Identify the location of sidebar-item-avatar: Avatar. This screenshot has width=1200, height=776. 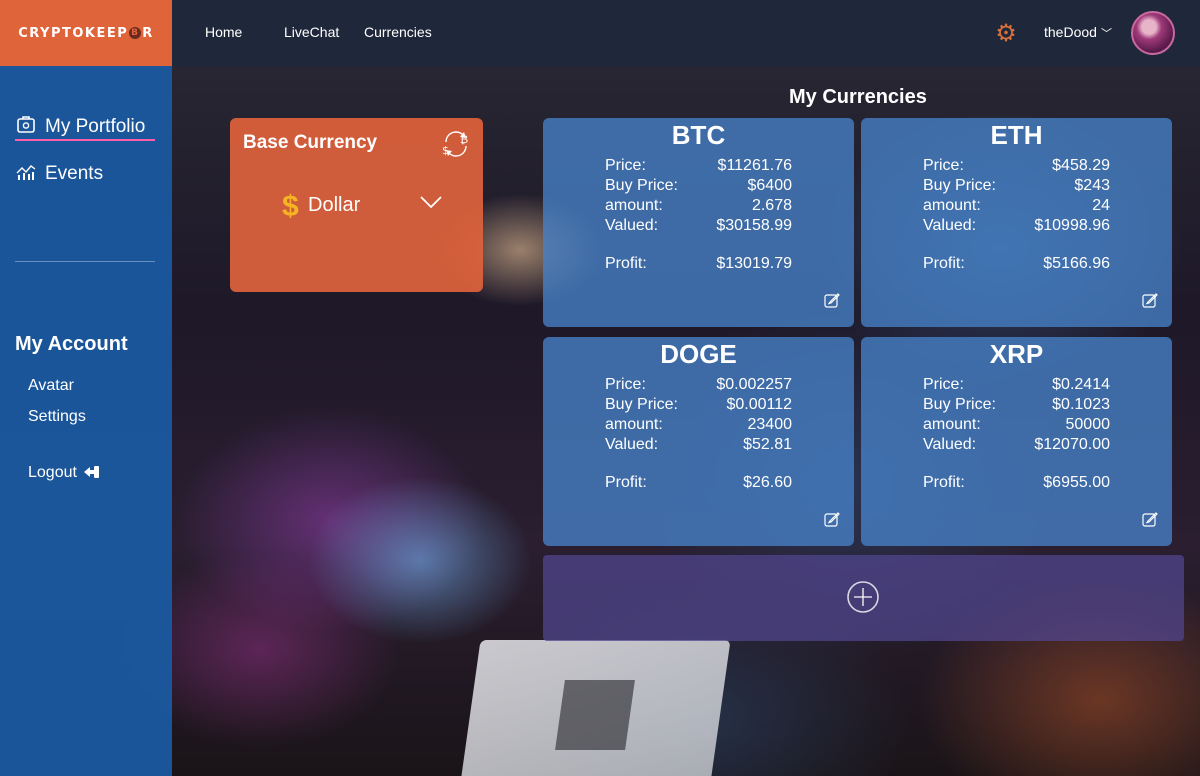
(51, 386).